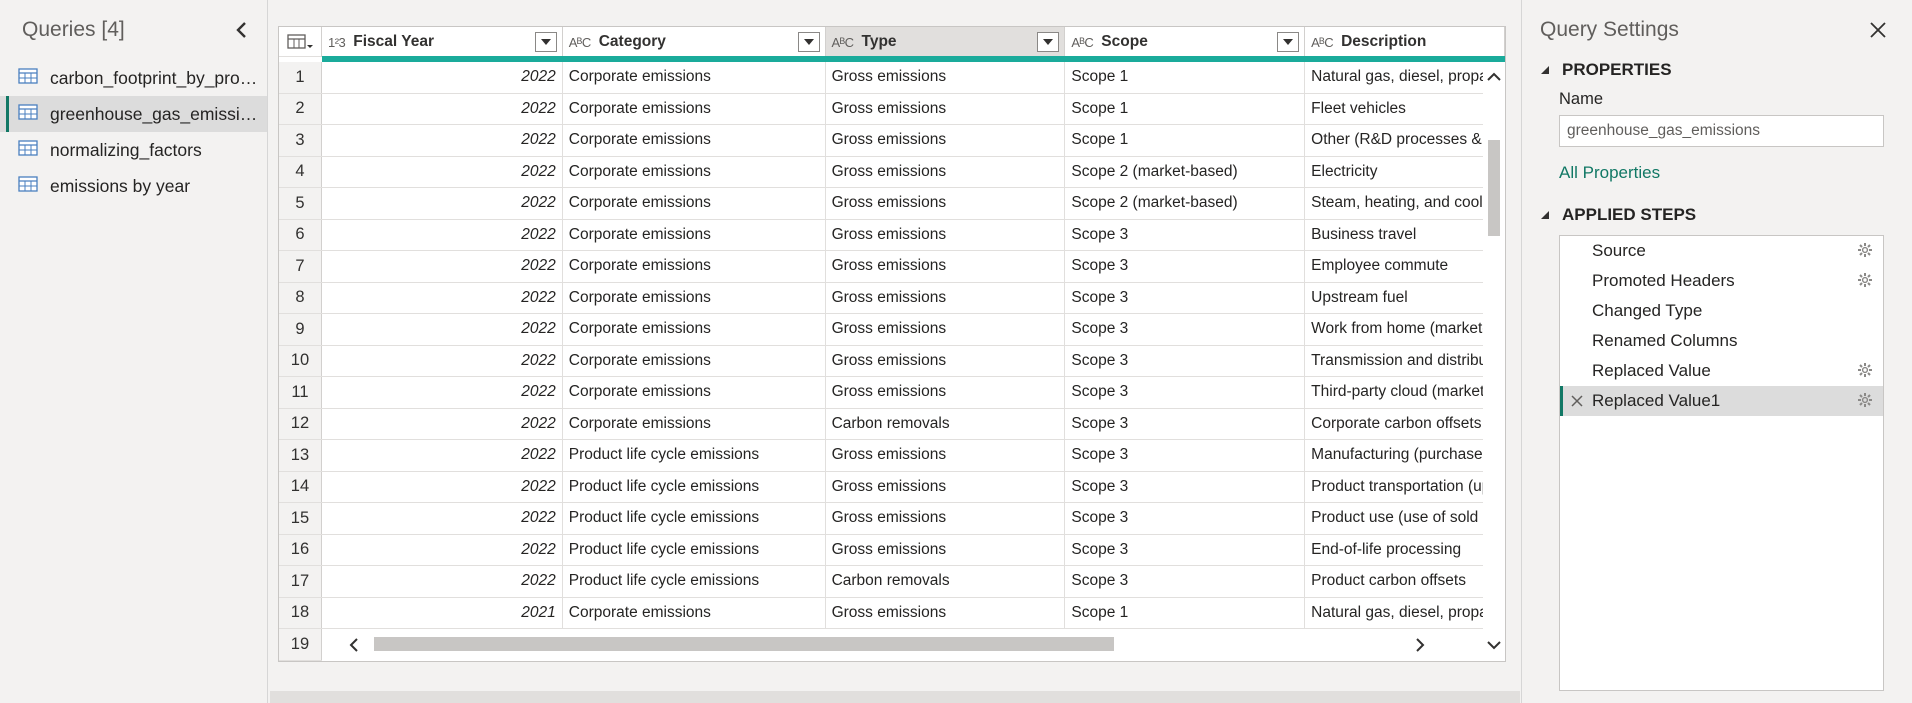 This screenshot has width=1912, height=703. What do you see at coordinates (1405, 140) in the screenshot?
I see `cell-description: Other (R&D processes & refrigerants)` at bounding box center [1405, 140].